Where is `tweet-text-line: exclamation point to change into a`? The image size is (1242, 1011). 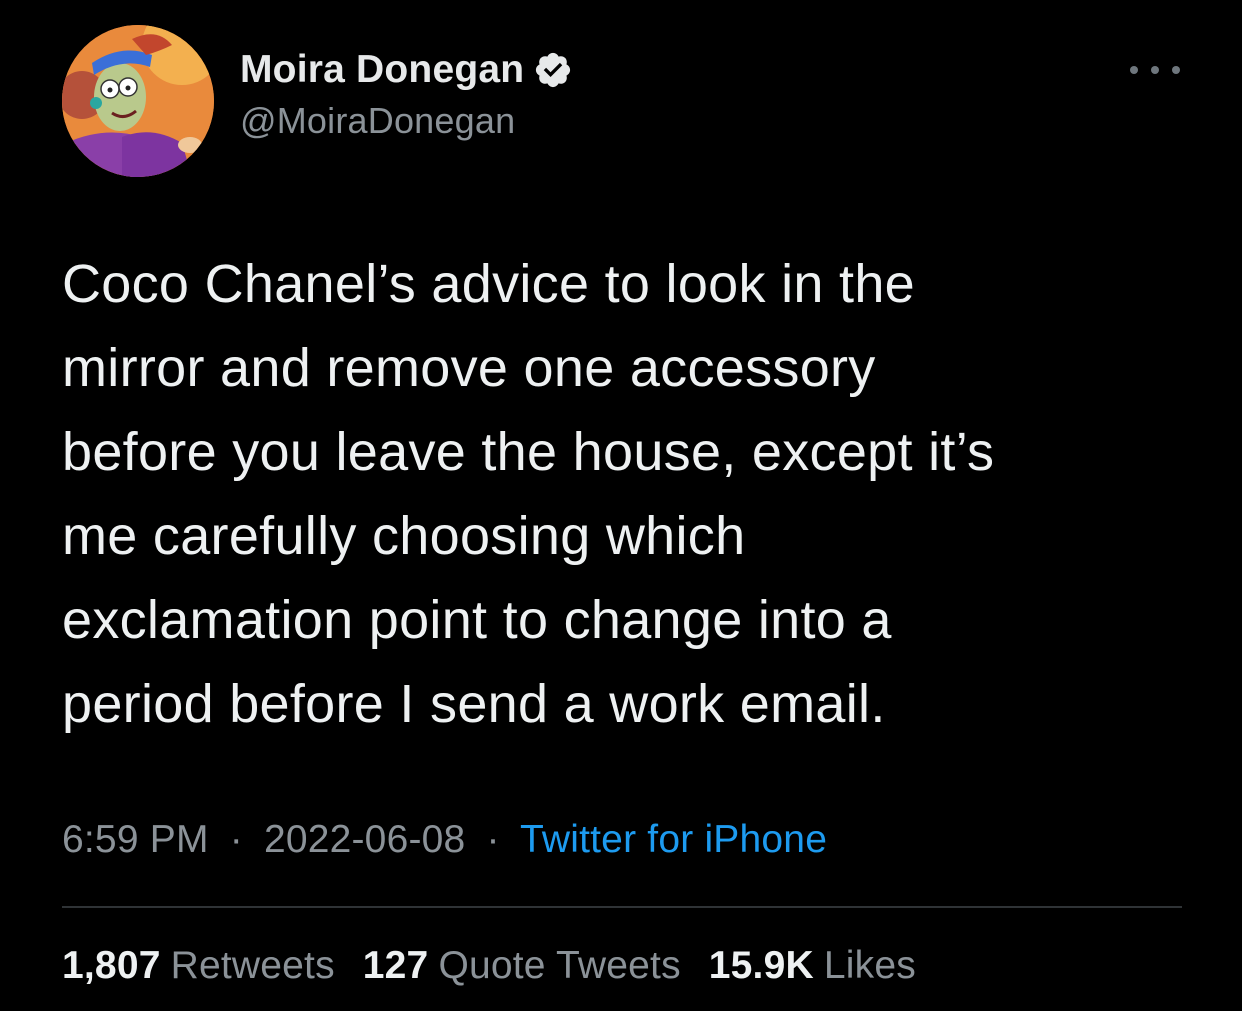
tweet-text-line: exclamation point to change into a is located at coordinates (477, 620).